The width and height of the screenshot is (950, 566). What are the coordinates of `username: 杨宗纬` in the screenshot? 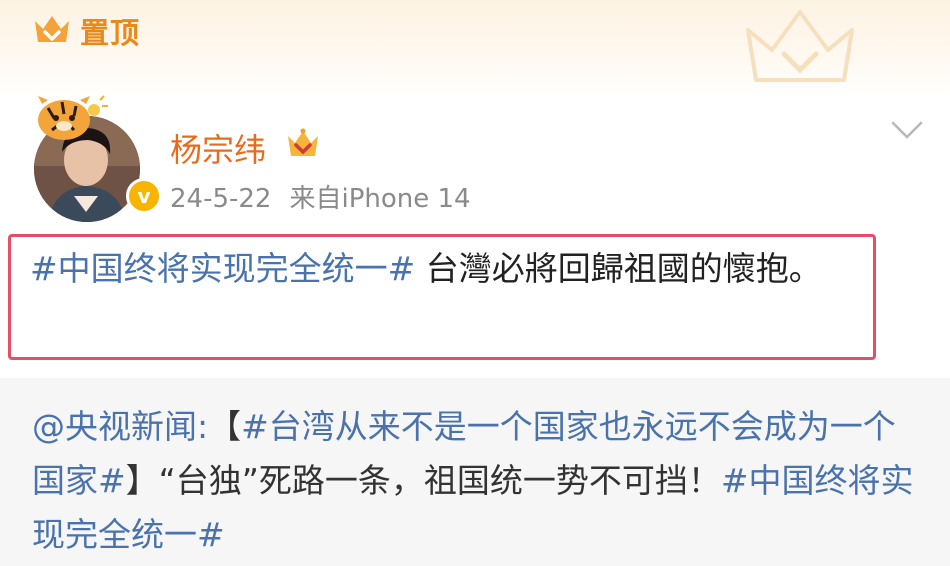 It's located at (218, 148).